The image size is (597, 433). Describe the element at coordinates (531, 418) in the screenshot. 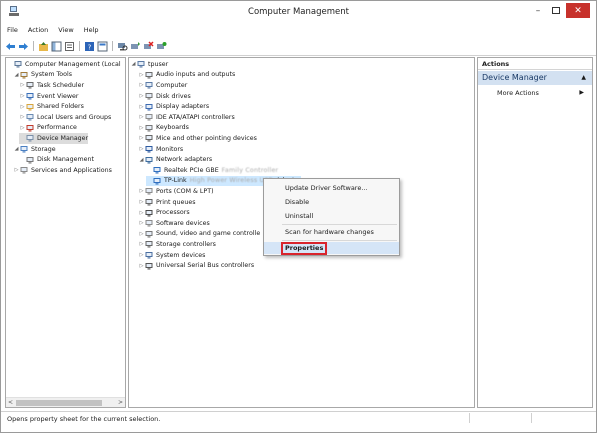

I see `status-cell` at that location.